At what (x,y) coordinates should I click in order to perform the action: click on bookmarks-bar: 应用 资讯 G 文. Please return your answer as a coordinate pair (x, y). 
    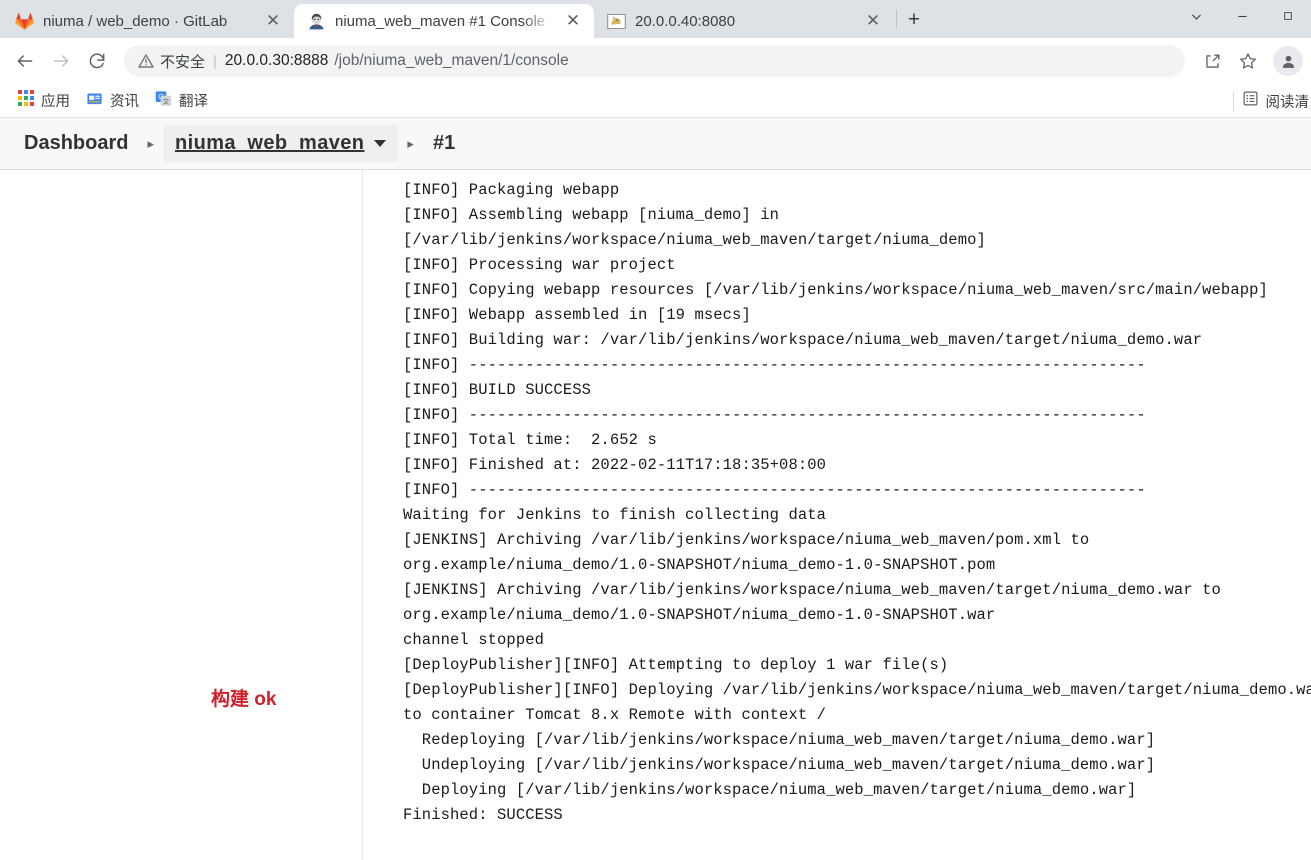
    Looking at the image, I should click on (655, 101).